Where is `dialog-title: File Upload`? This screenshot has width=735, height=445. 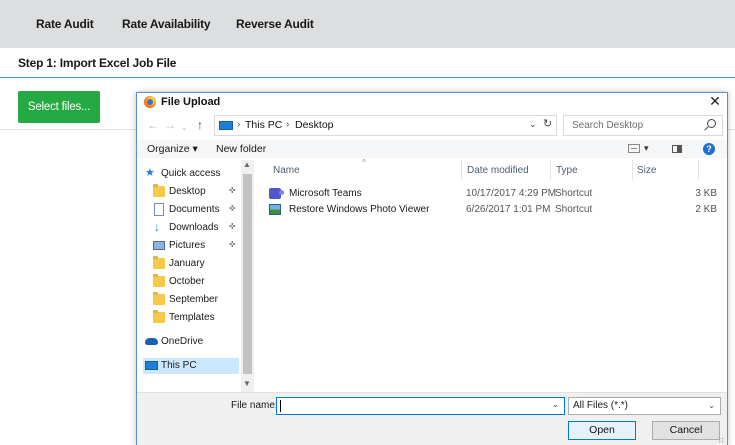 dialog-title: File Upload is located at coordinates (191, 102).